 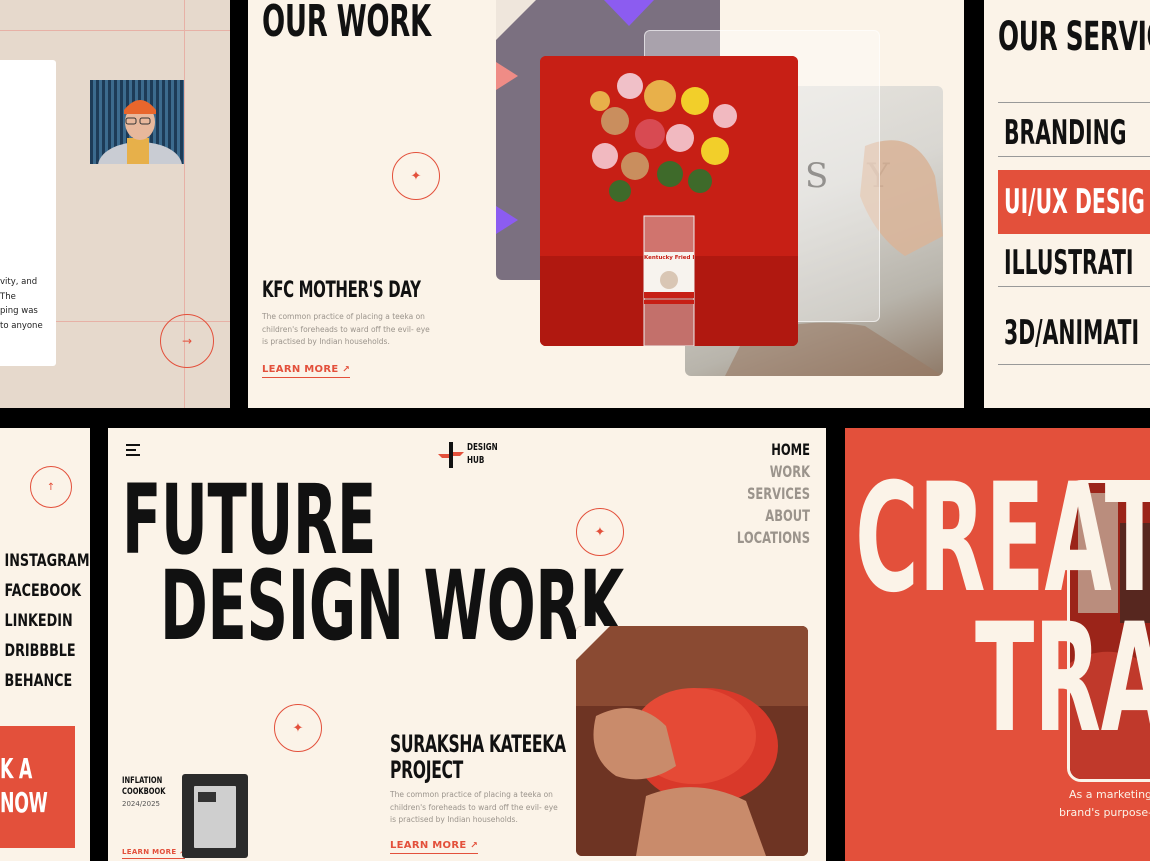 I want to click on social-link-behance: BEHANCE, so click(x=39, y=681).